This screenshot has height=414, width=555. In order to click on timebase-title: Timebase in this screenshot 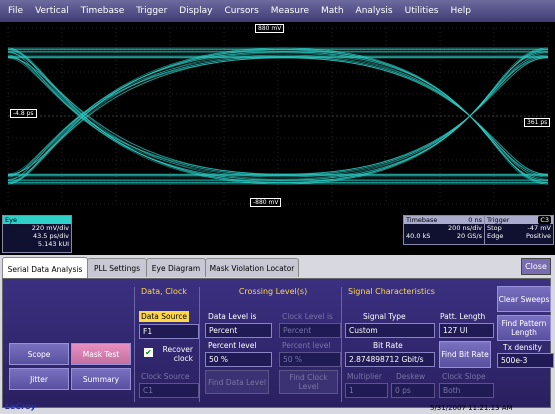, I will do `click(422, 220)`.